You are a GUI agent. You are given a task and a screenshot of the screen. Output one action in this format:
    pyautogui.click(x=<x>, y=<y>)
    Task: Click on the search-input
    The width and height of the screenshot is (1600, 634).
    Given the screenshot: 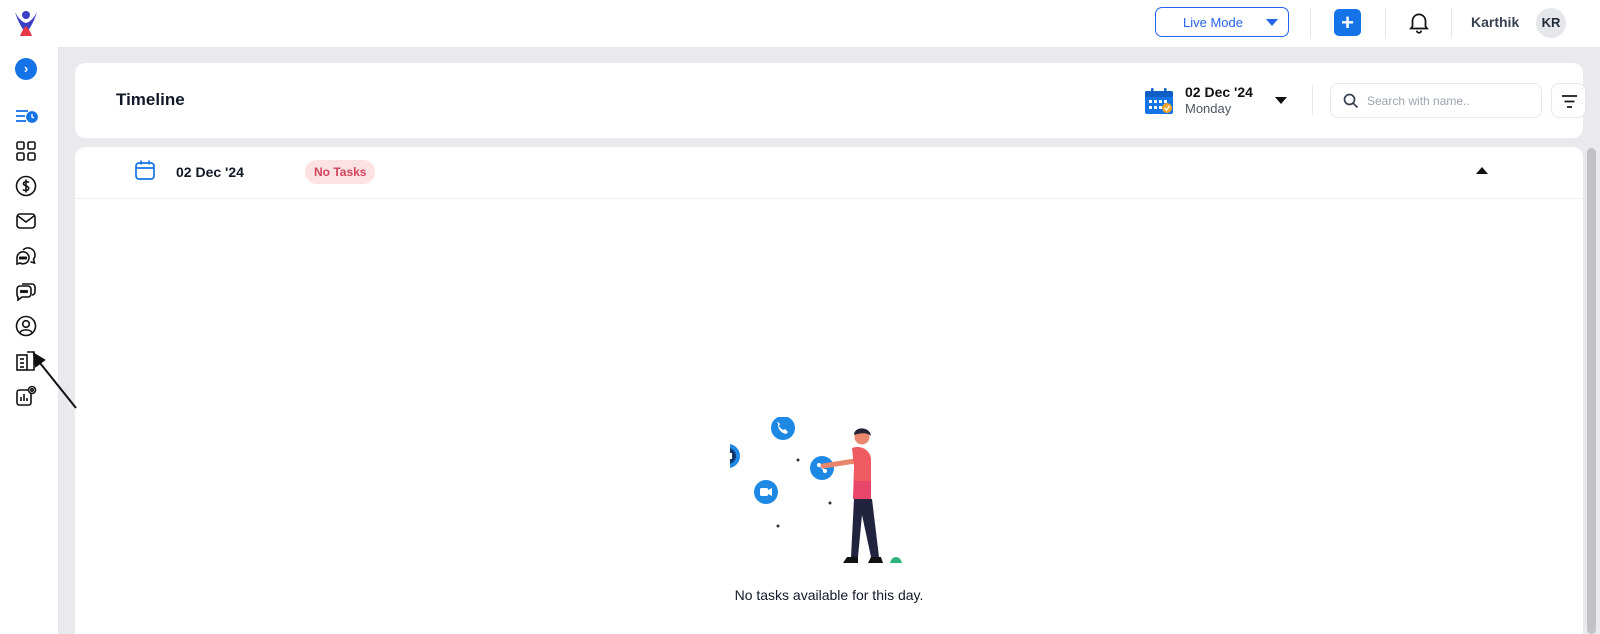 What is the action you would take?
    pyautogui.click(x=1449, y=101)
    